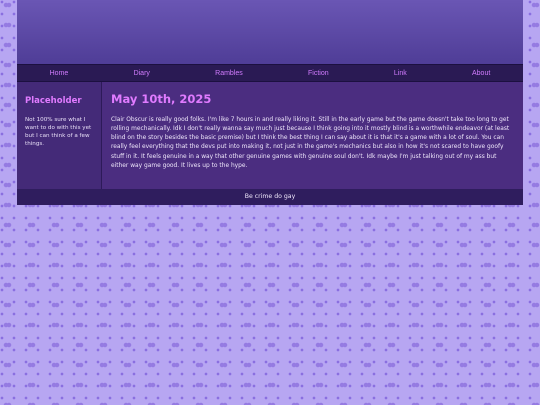 Image resolution: width=540 pixels, height=405 pixels. Describe the element at coordinates (59, 73) in the screenshot. I see `nav-link-home: Home` at that location.